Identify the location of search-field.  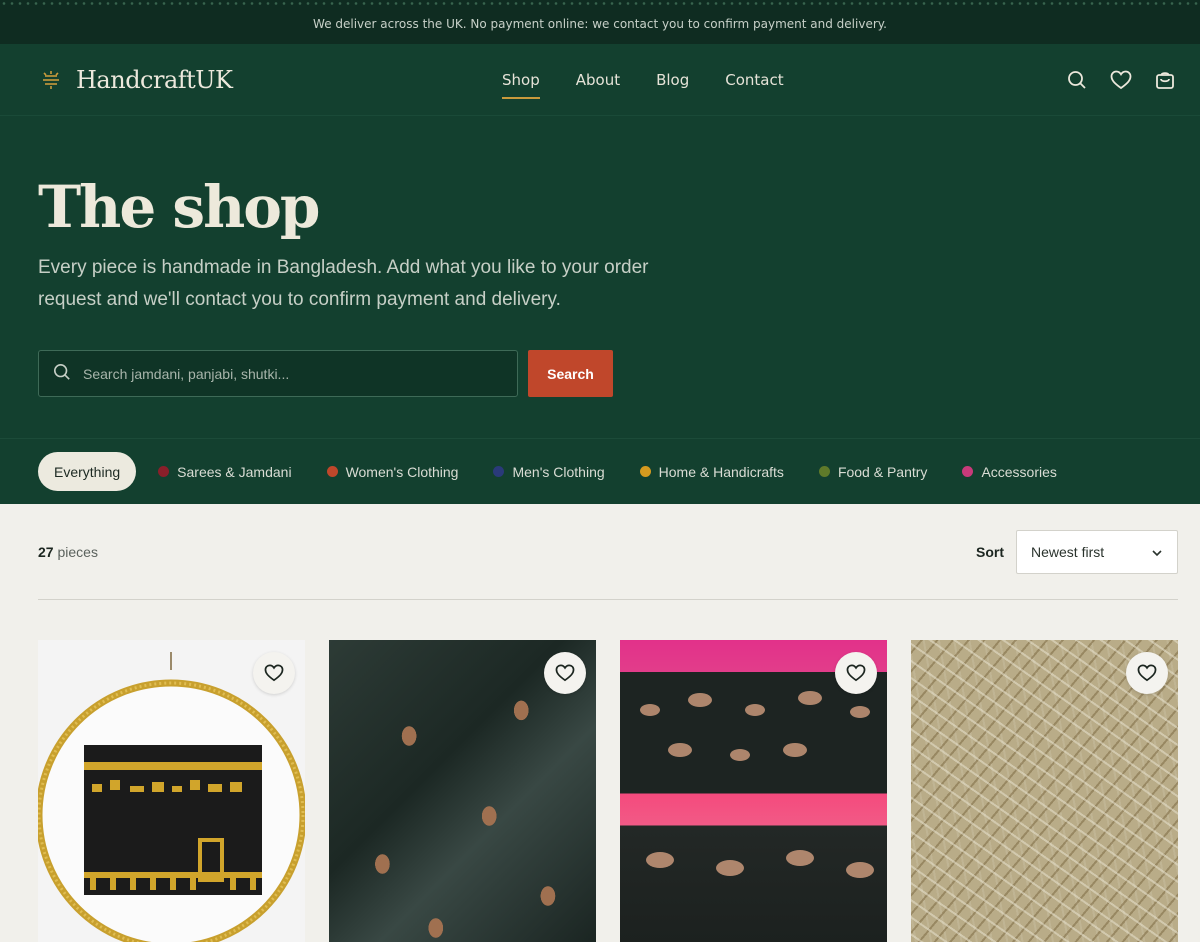
(278, 373).